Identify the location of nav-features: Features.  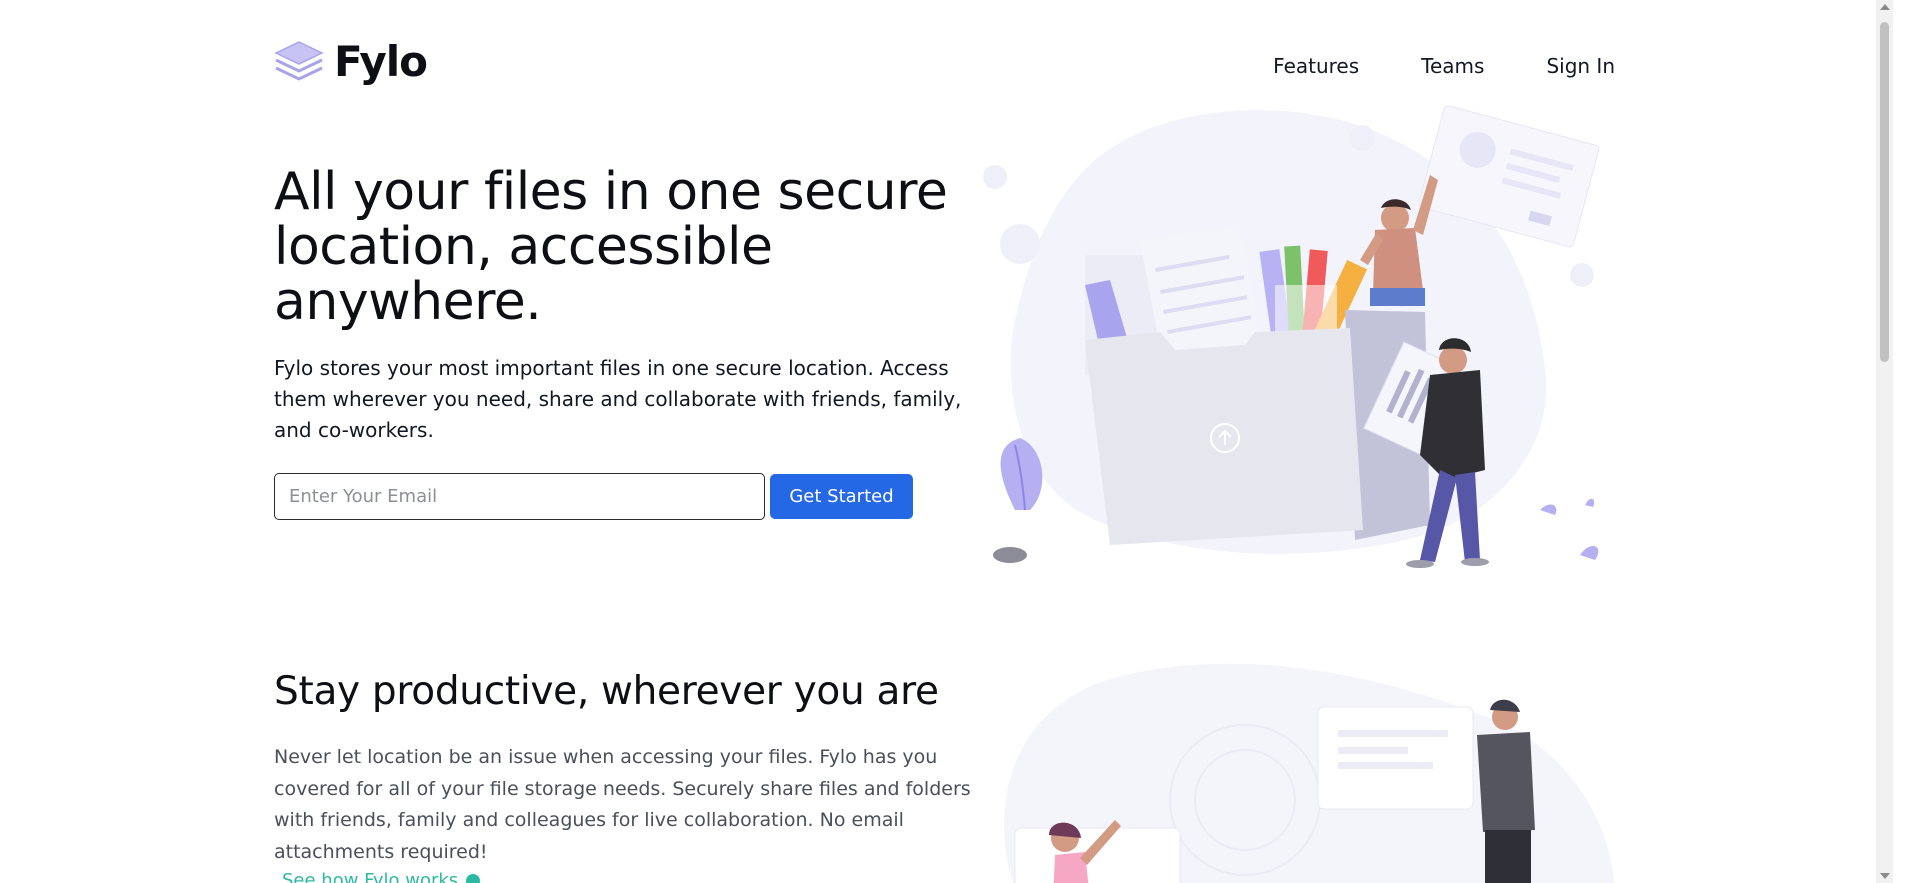
(1316, 66).